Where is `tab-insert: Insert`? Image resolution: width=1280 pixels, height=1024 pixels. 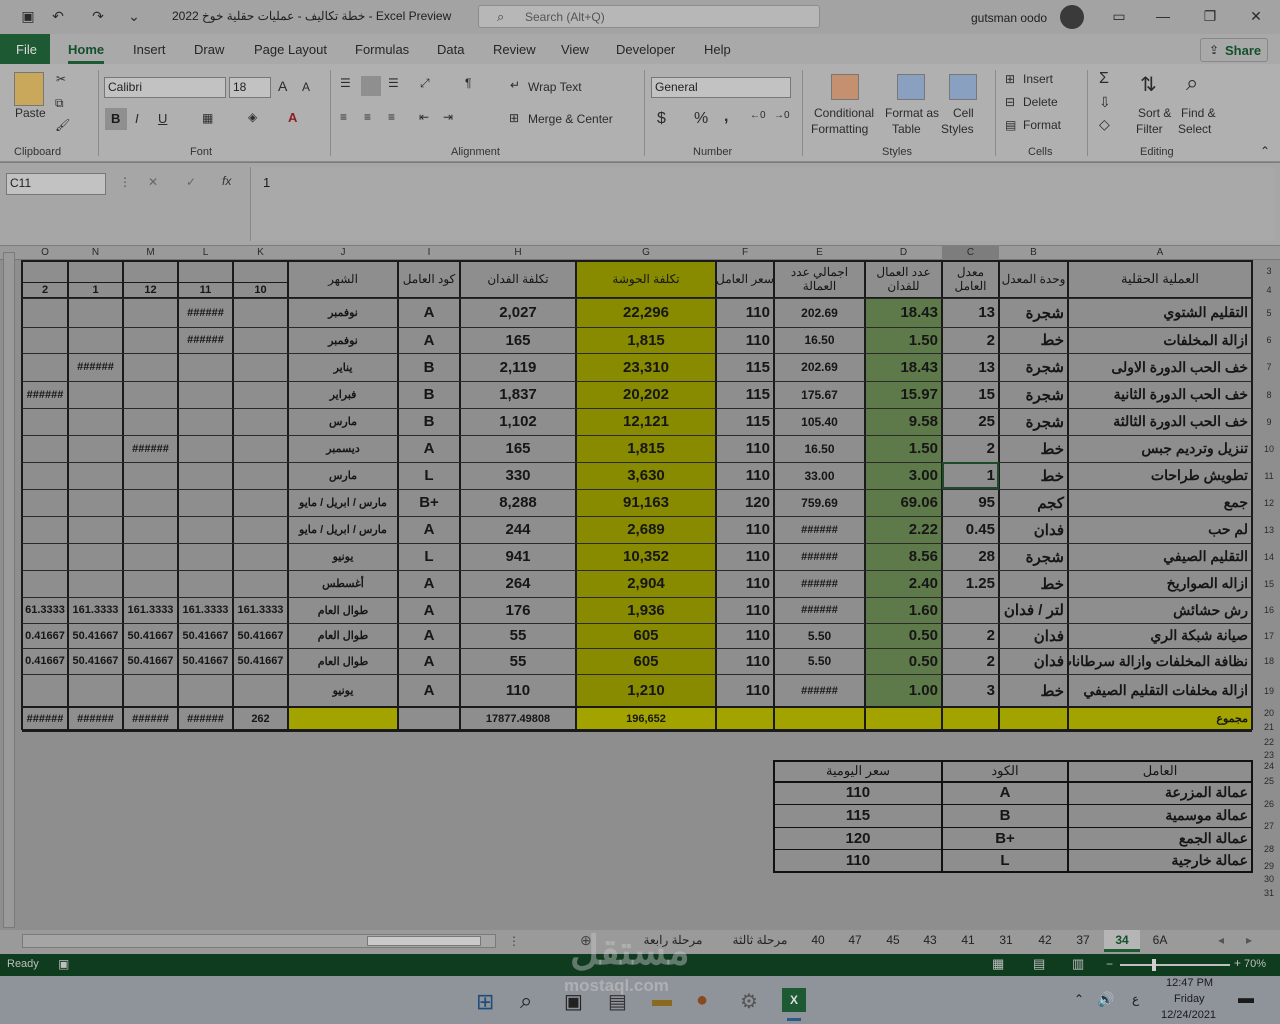
tab-insert: Insert is located at coordinates (149, 49).